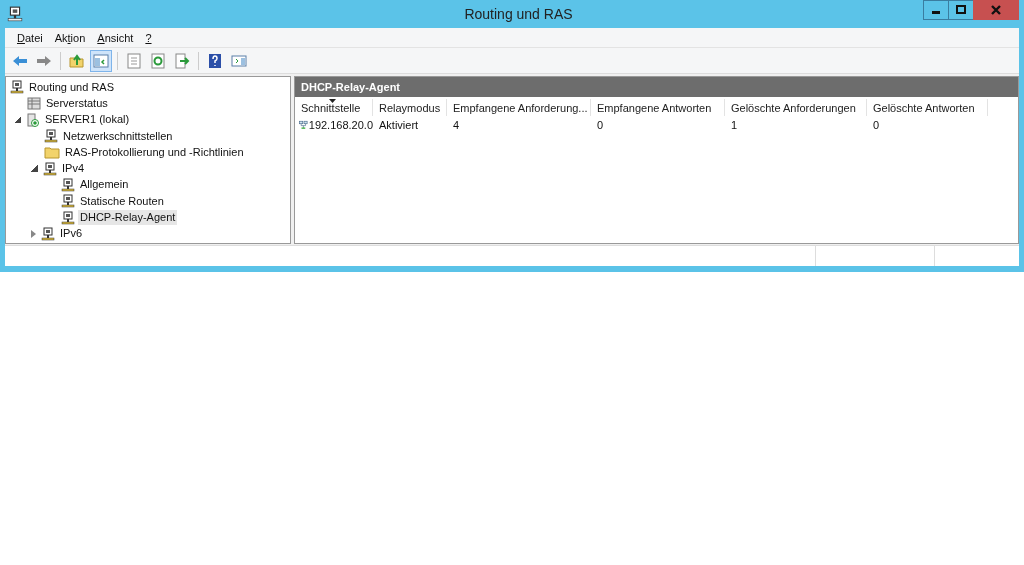  What do you see at coordinates (71, 234) in the screenshot?
I see `tree-item: IPv6` at bounding box center [71, 234].